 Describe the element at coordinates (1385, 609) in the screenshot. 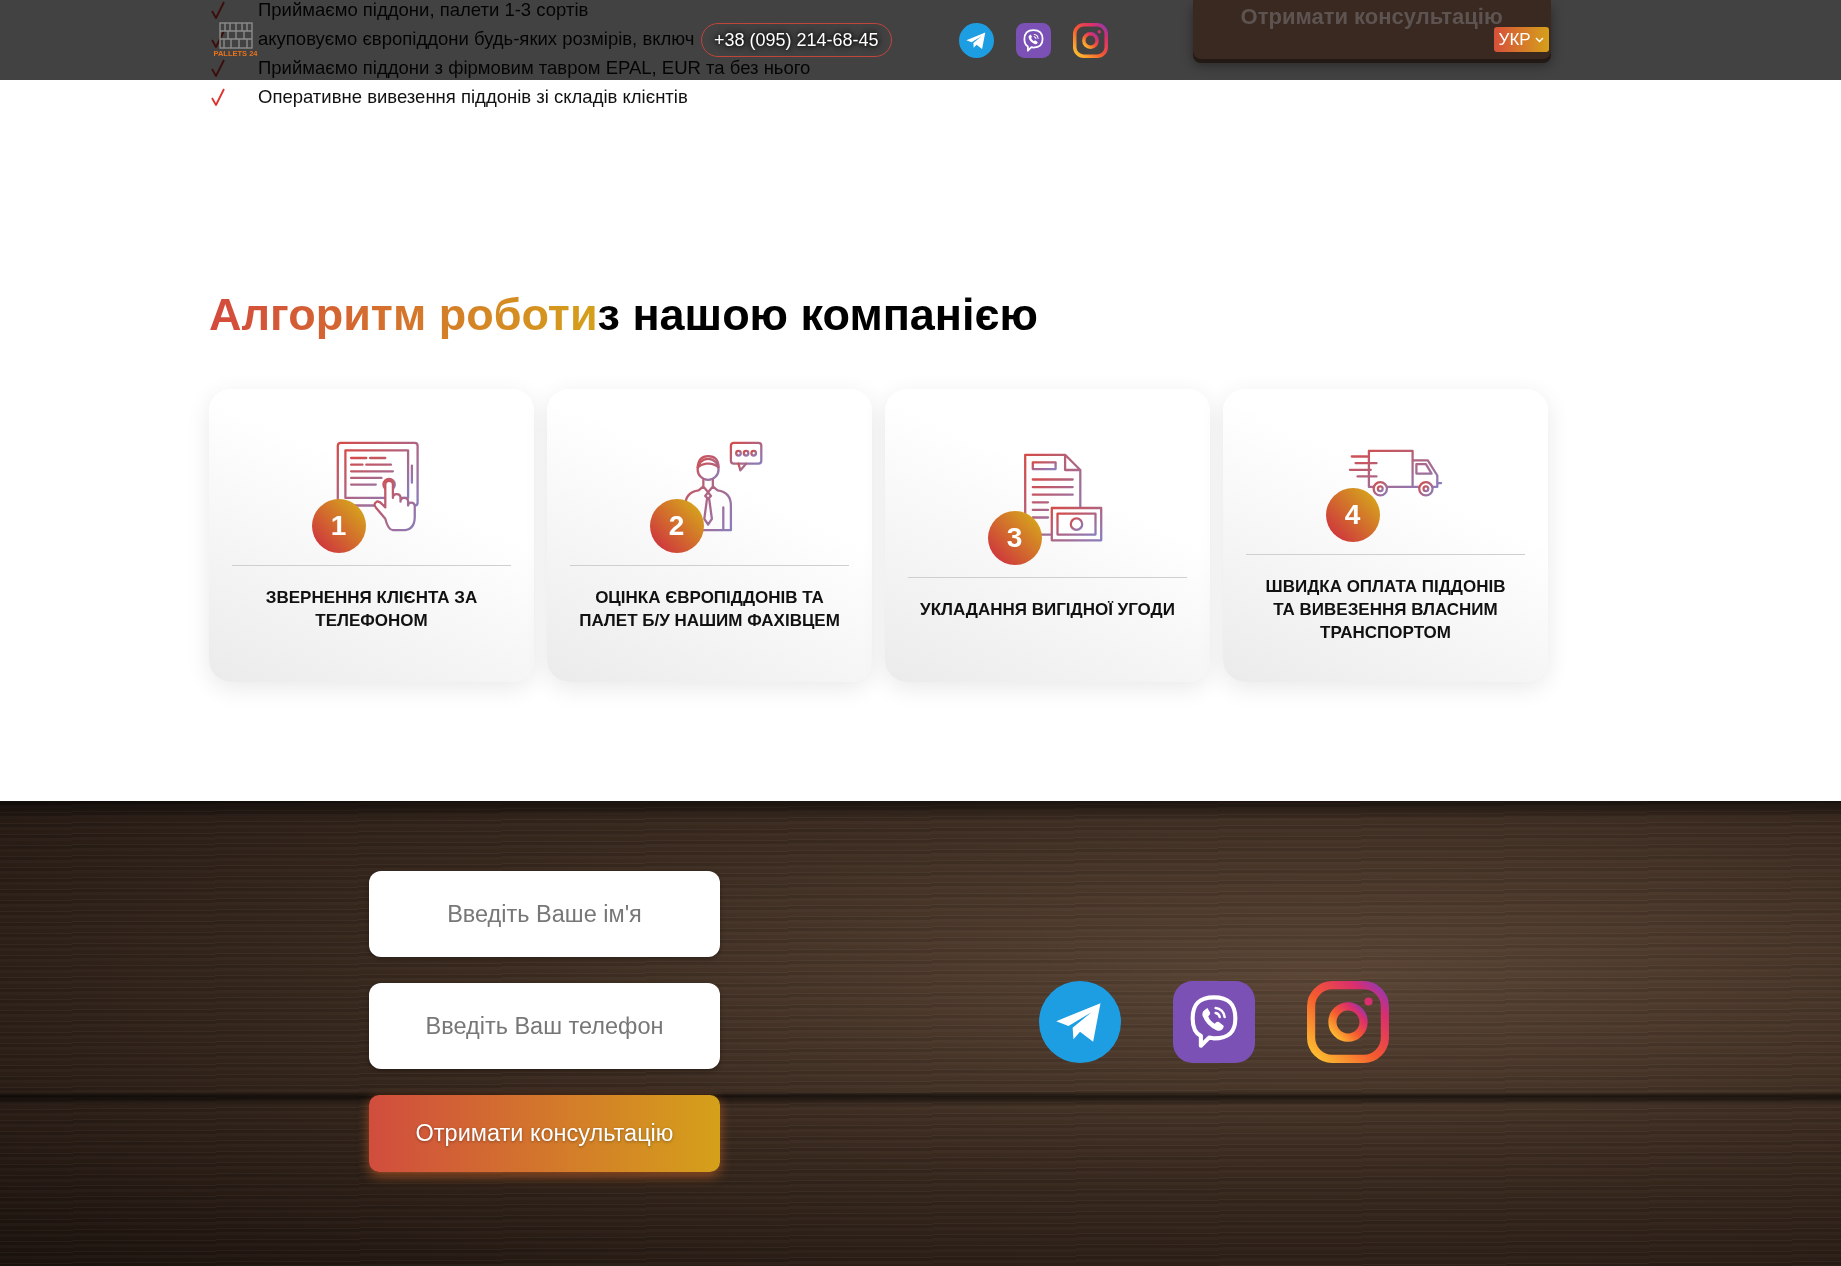

I see `step-title: ШВИДКА ОПЛАТА ПІДДОНІВ ТА ВИВЕЗЕННЯ ВЛАСНИМ ТРАНСПОРТОМ` at that location.